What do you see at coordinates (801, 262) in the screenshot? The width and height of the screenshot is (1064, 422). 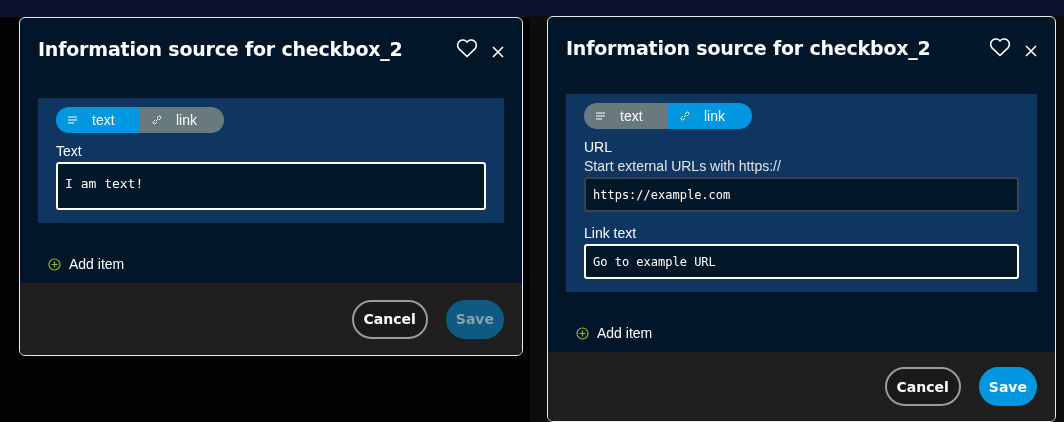 I see `input-field: Go to example URL` at bounding box center [801, 262].